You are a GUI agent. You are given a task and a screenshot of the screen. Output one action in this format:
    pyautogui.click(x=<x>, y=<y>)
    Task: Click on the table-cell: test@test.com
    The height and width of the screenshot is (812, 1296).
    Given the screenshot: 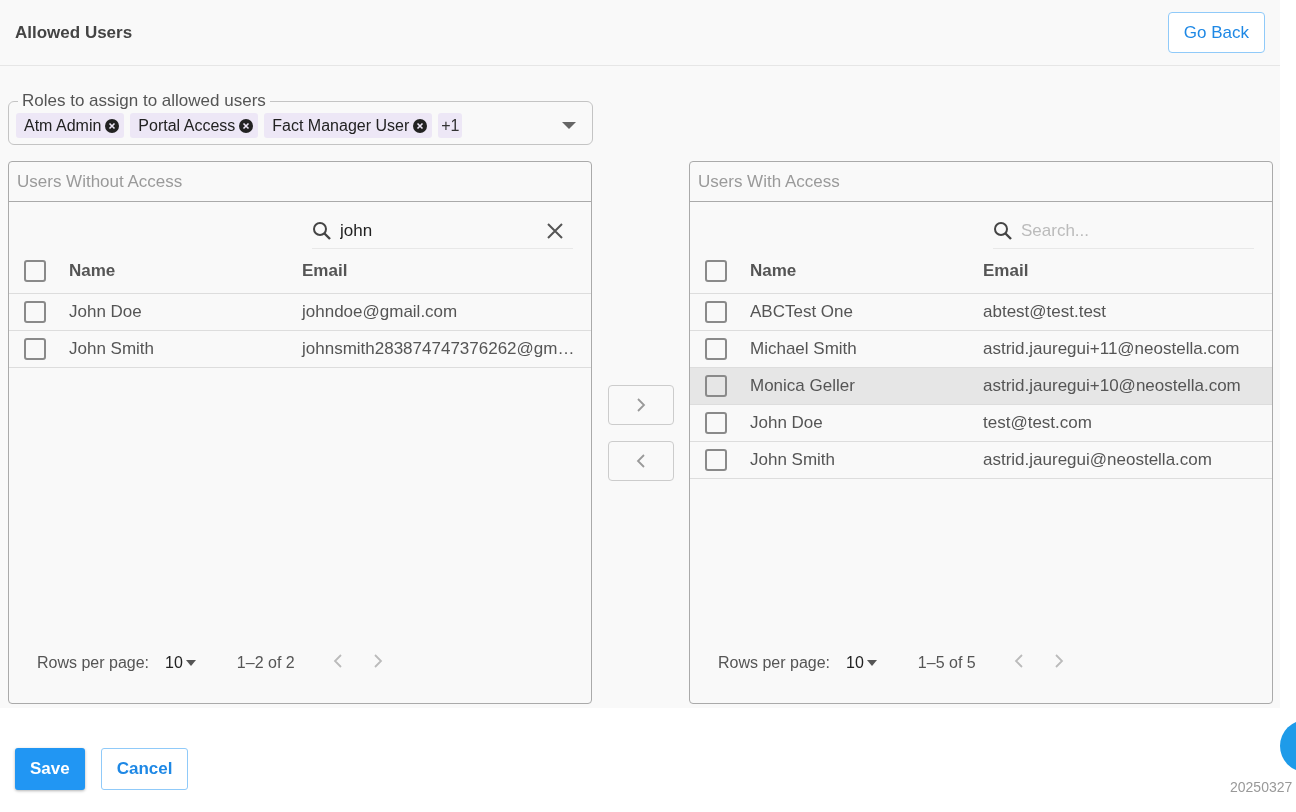 What is the action you would take?
    pyautogui.click(x=1037, y=423)
    